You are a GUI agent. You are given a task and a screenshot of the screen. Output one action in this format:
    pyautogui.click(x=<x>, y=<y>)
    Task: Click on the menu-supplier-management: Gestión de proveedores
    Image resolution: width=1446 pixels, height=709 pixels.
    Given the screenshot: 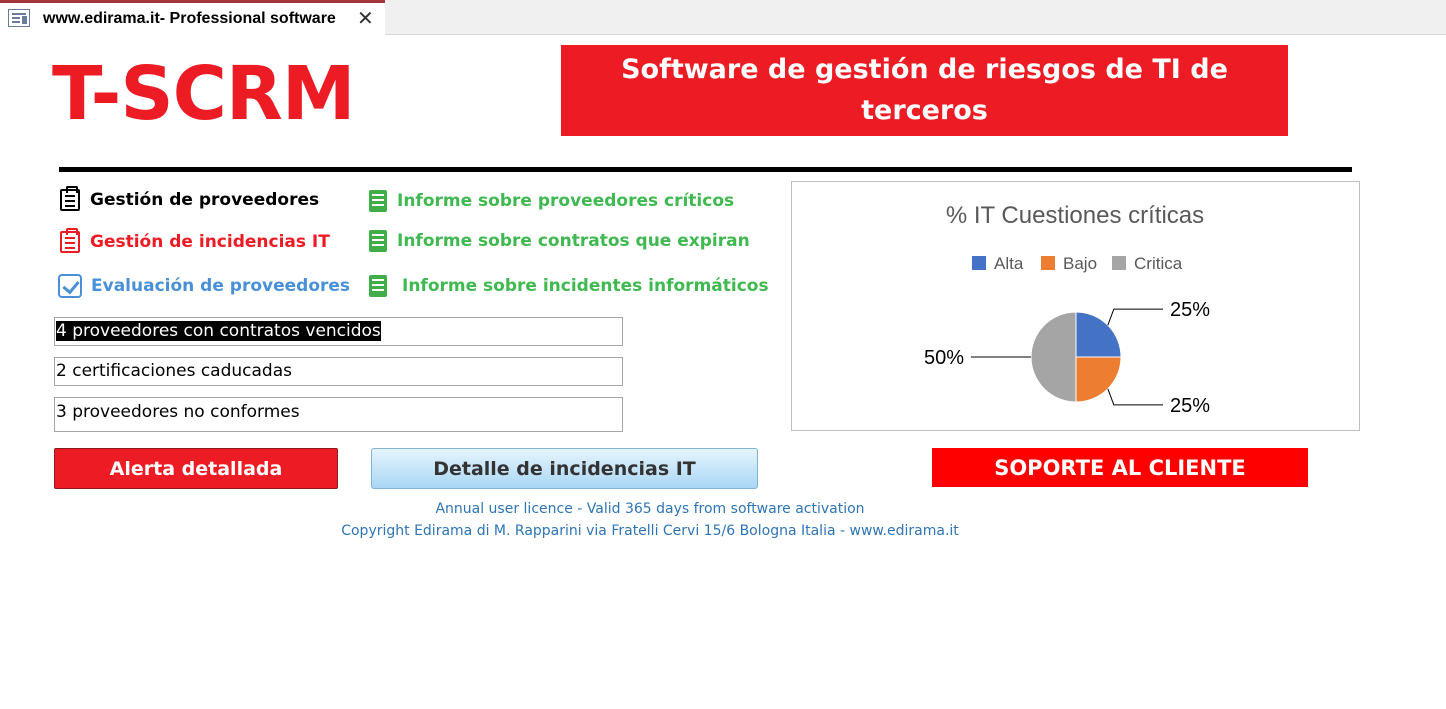 What is the action you would take?
    pyautogui.click(x=190, y=199)
    